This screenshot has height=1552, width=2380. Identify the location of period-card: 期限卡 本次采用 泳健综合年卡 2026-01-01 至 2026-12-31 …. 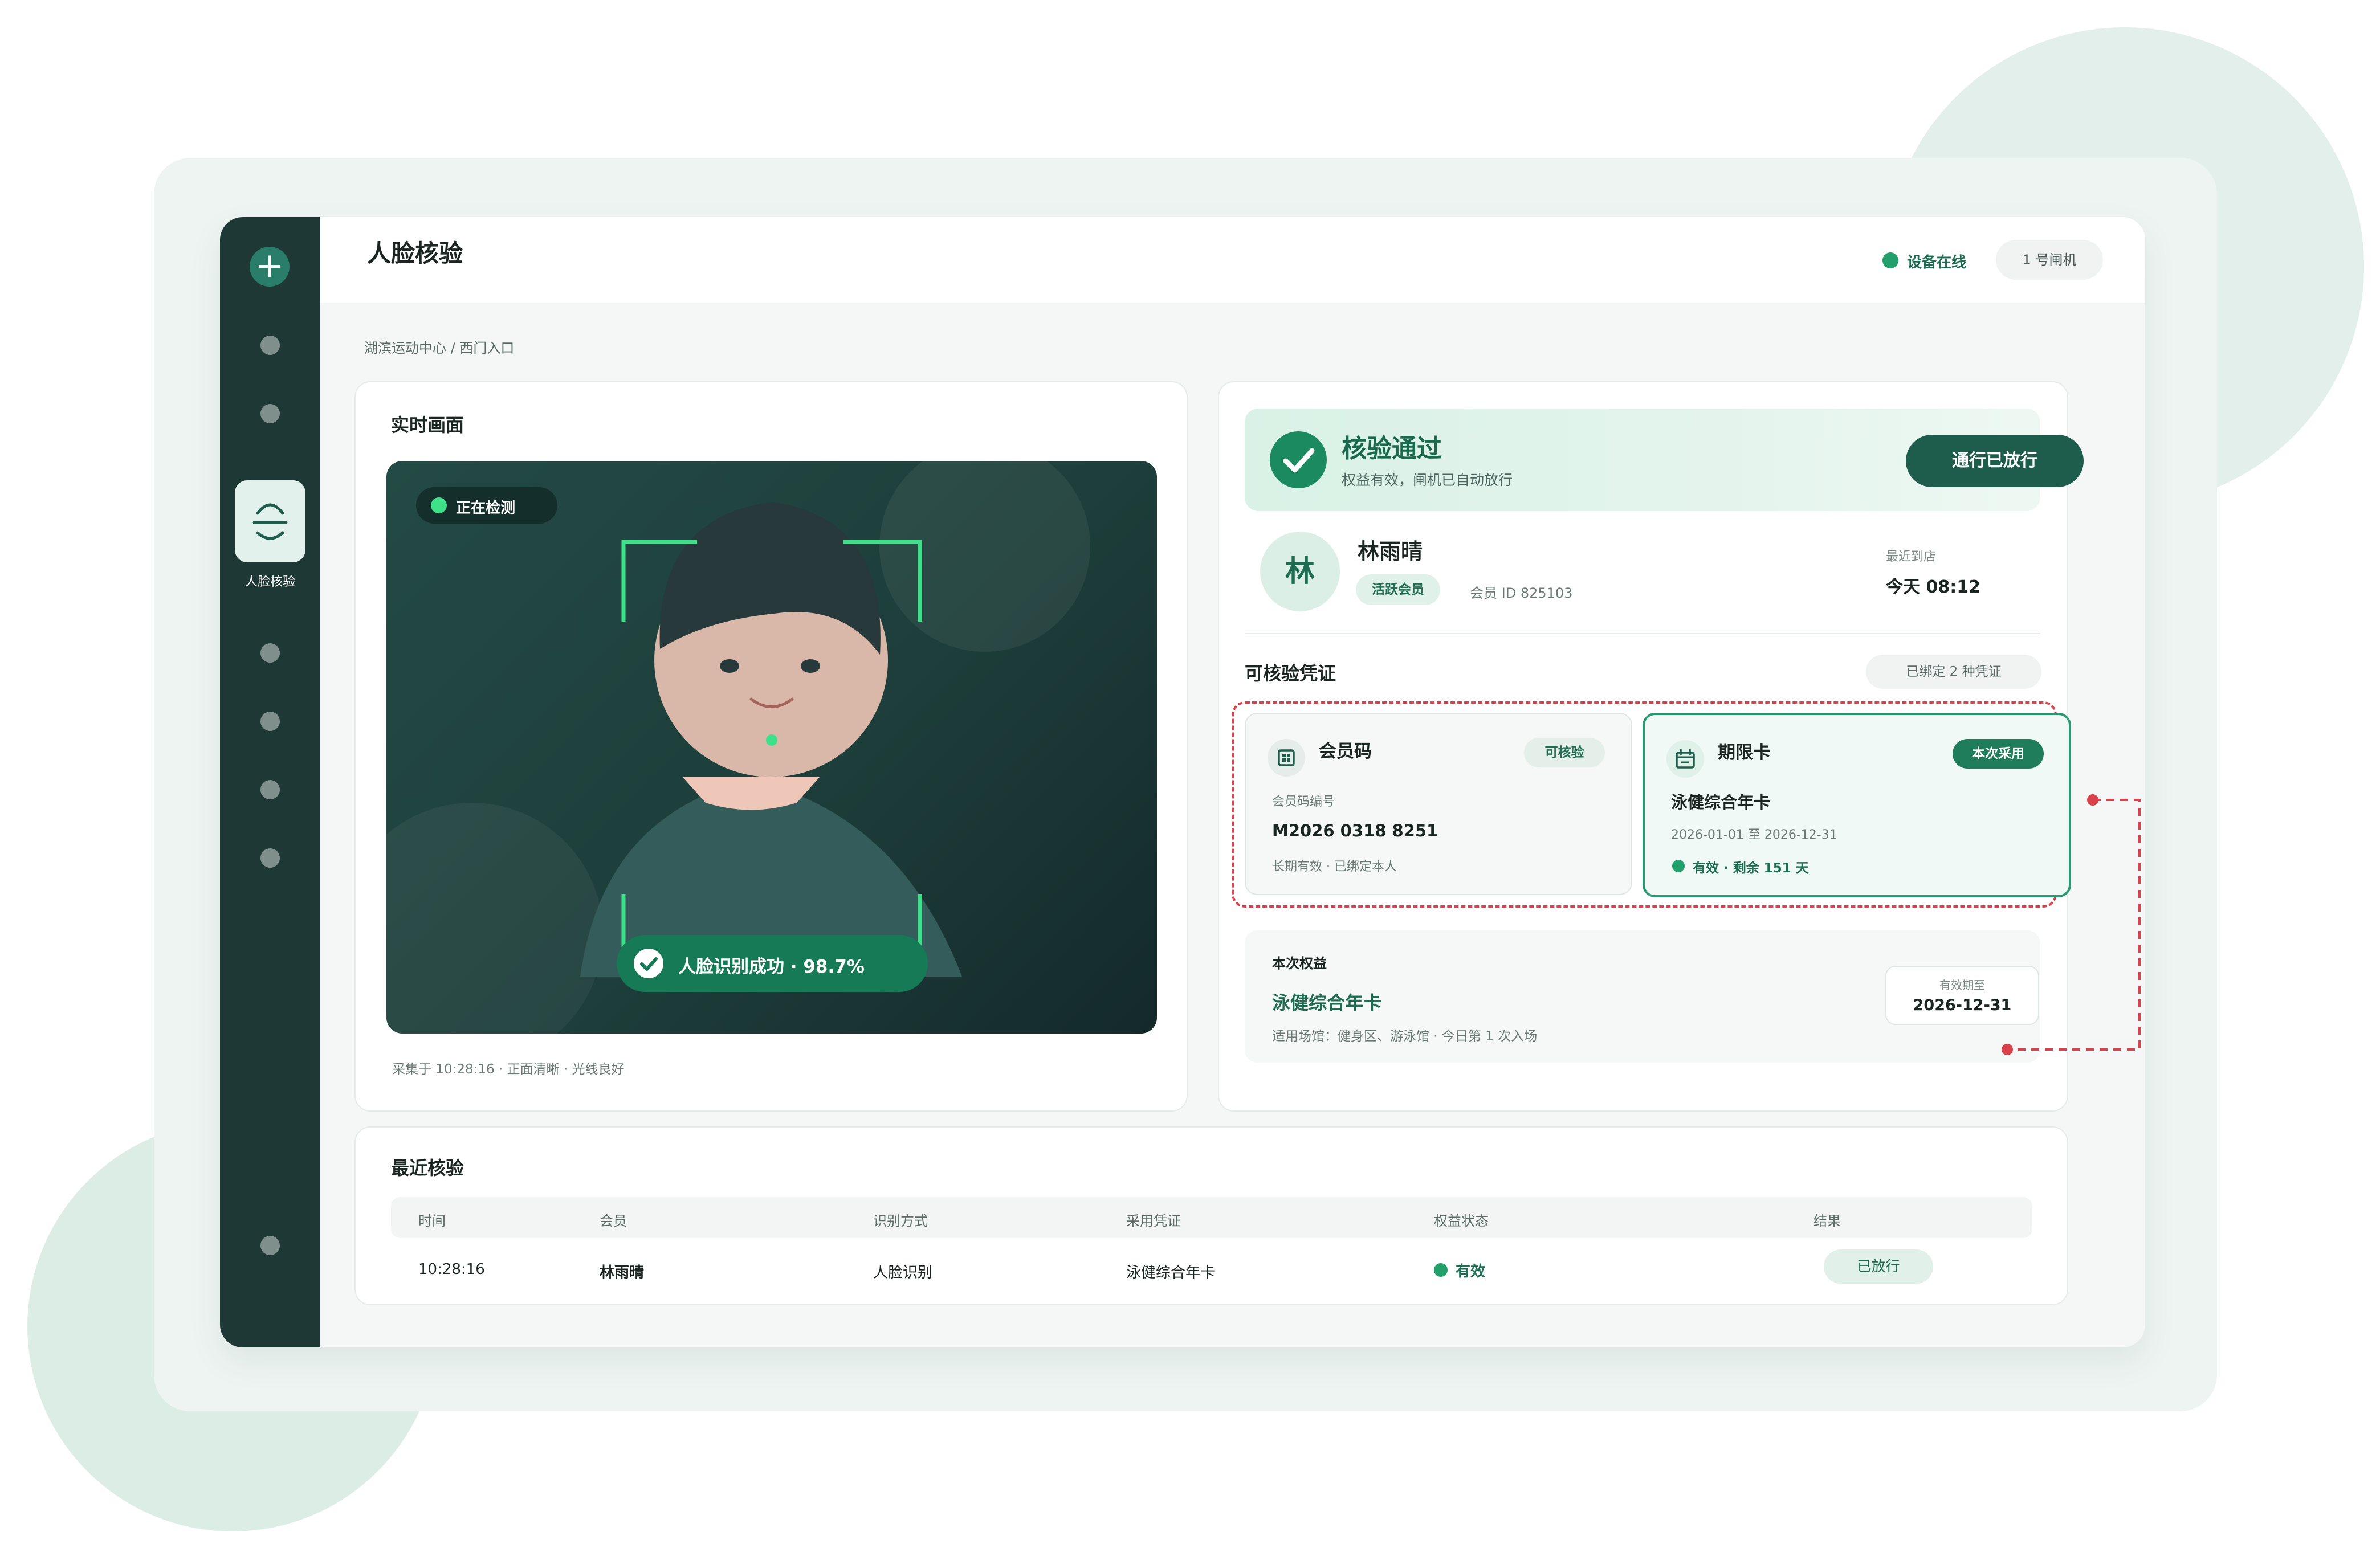
(1857, 805).